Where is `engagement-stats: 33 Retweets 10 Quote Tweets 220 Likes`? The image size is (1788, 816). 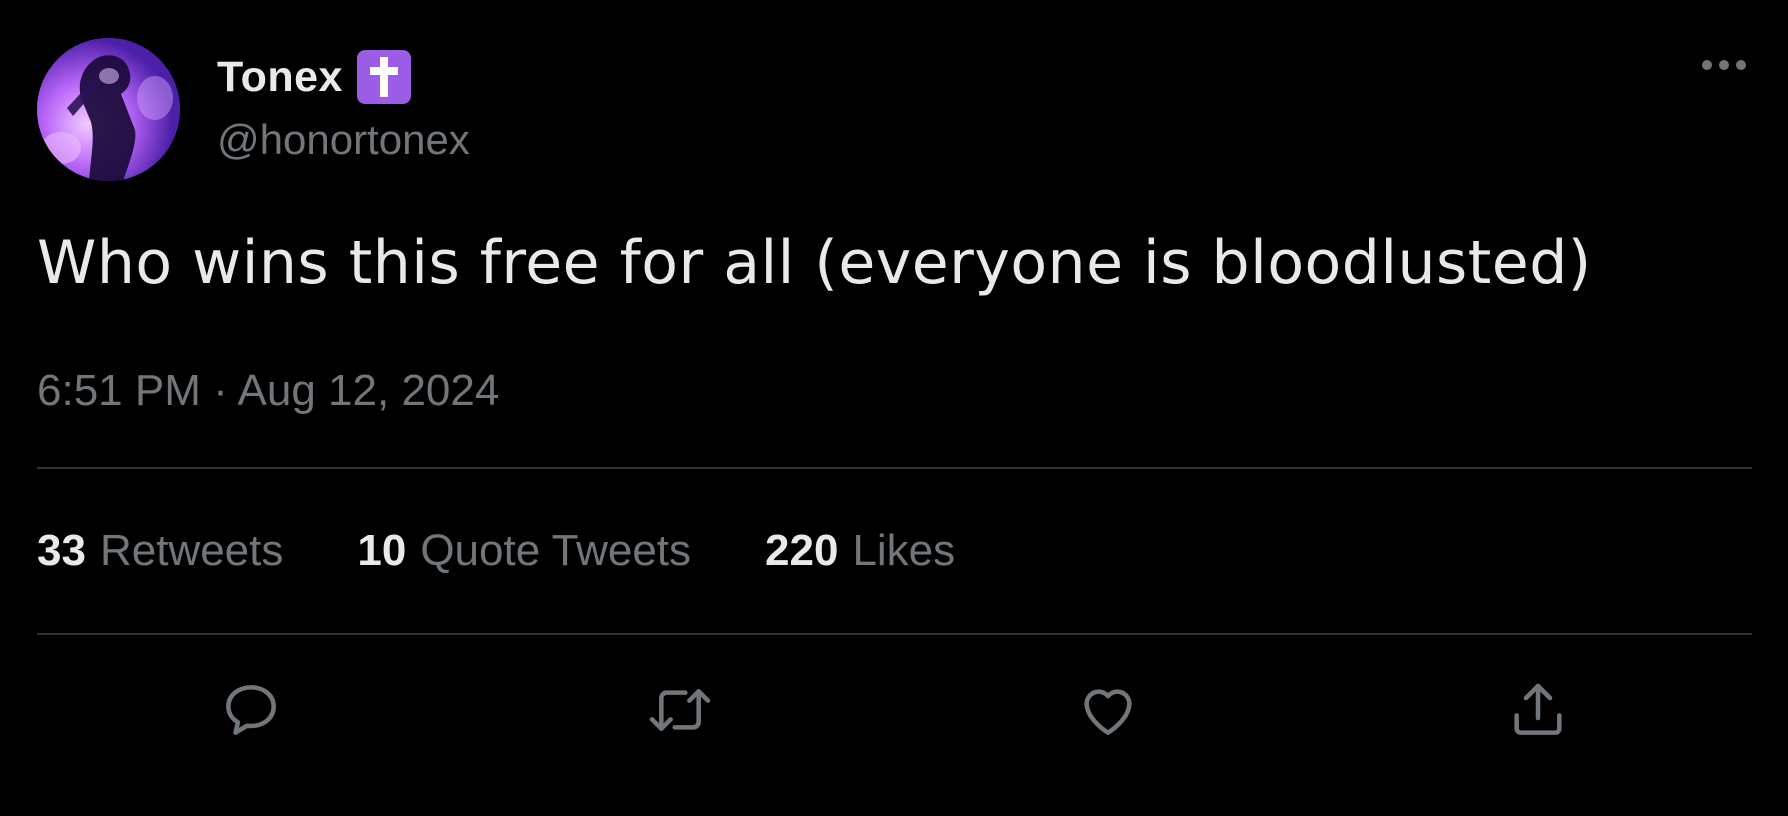
engagement-stats: 33 Retweets 10 Quote Tweets 220 Likes is located at coordinates (496, 551).